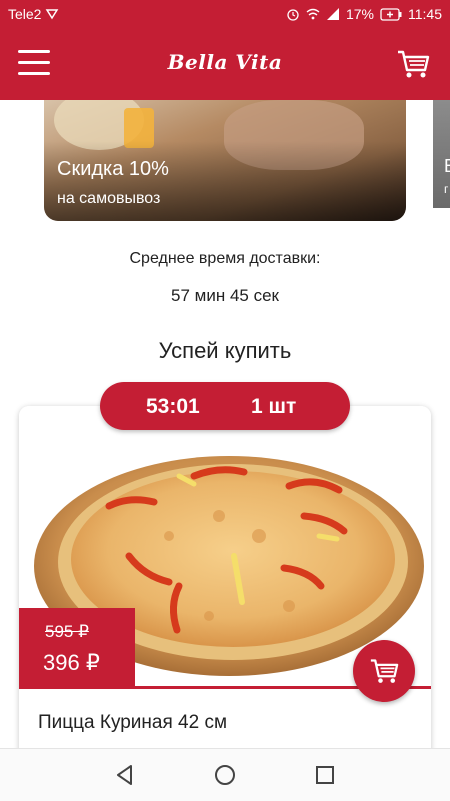 This screenshot has height=801, width=450. I want to click on carrier-label: Tele2, so click(25, 14).